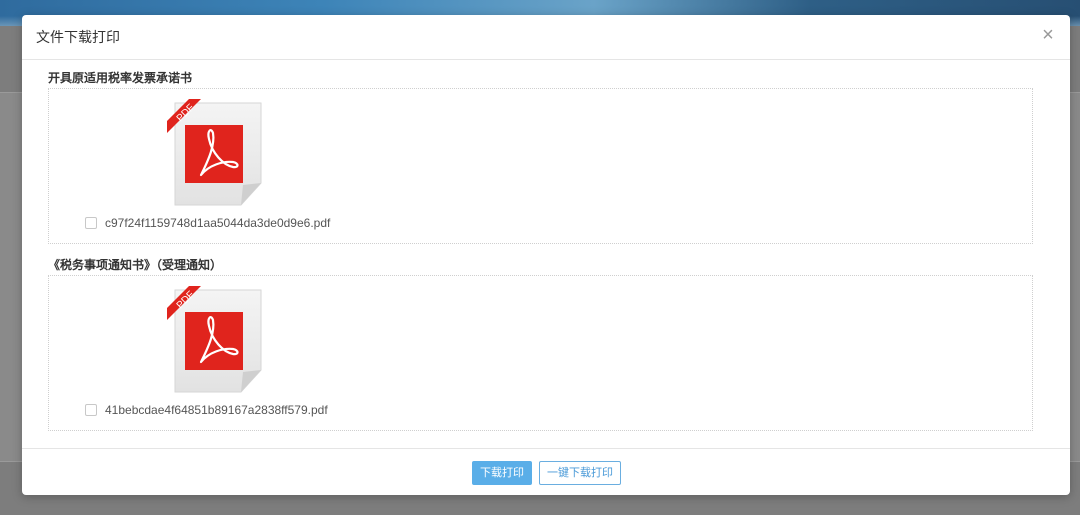 This screenshot has height=515, width=1080. What do you see at coordinates (502, 473) in the screenshot?
I see `download-print-button: 下载打印` at bounding box center [502, 473].